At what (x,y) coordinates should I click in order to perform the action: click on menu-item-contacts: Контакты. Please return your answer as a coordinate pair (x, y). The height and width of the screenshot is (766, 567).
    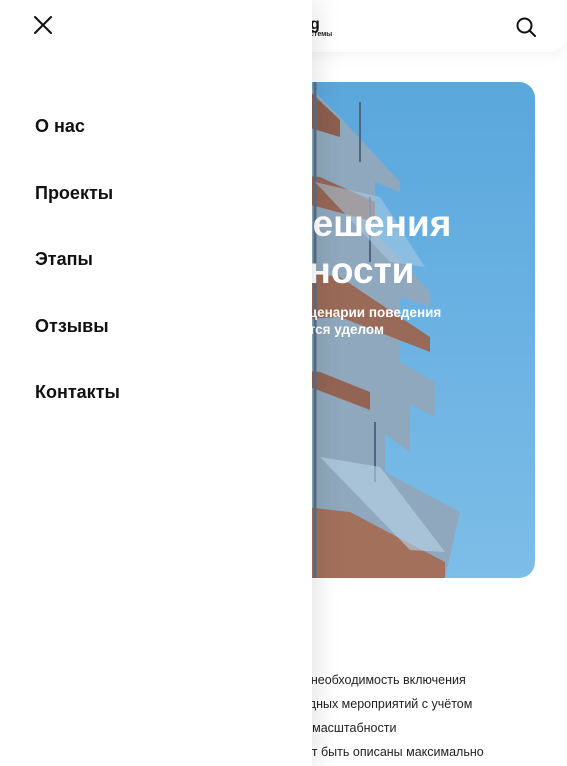
    Looking at the image, I should click on (77, 392).